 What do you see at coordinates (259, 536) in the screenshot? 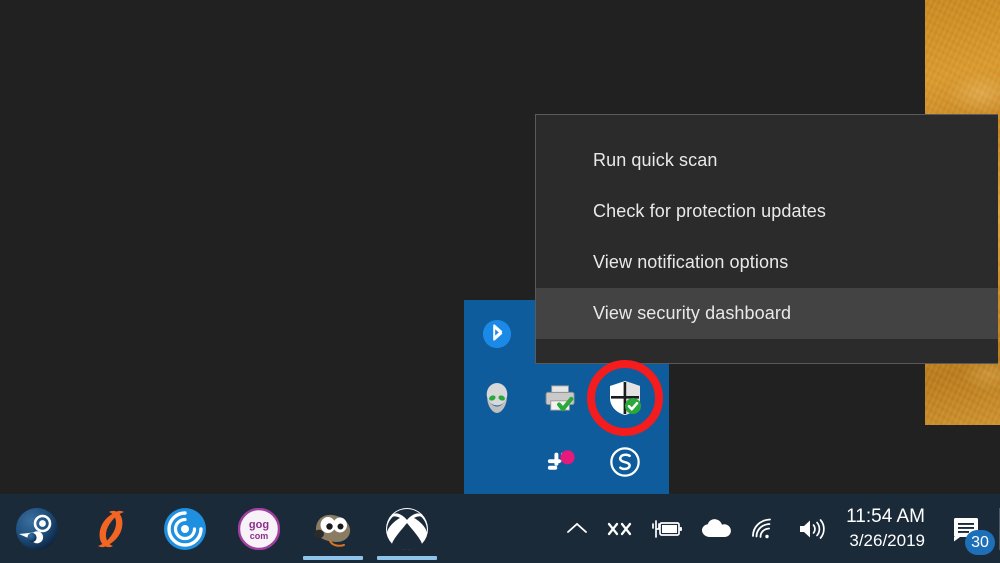
I see `svg-text: com` at bounding box center [259, 536].